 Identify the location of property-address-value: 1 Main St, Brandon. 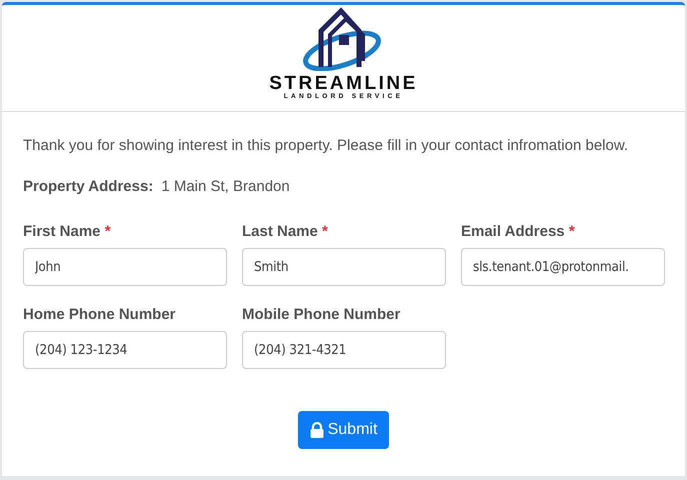
(225, 186).